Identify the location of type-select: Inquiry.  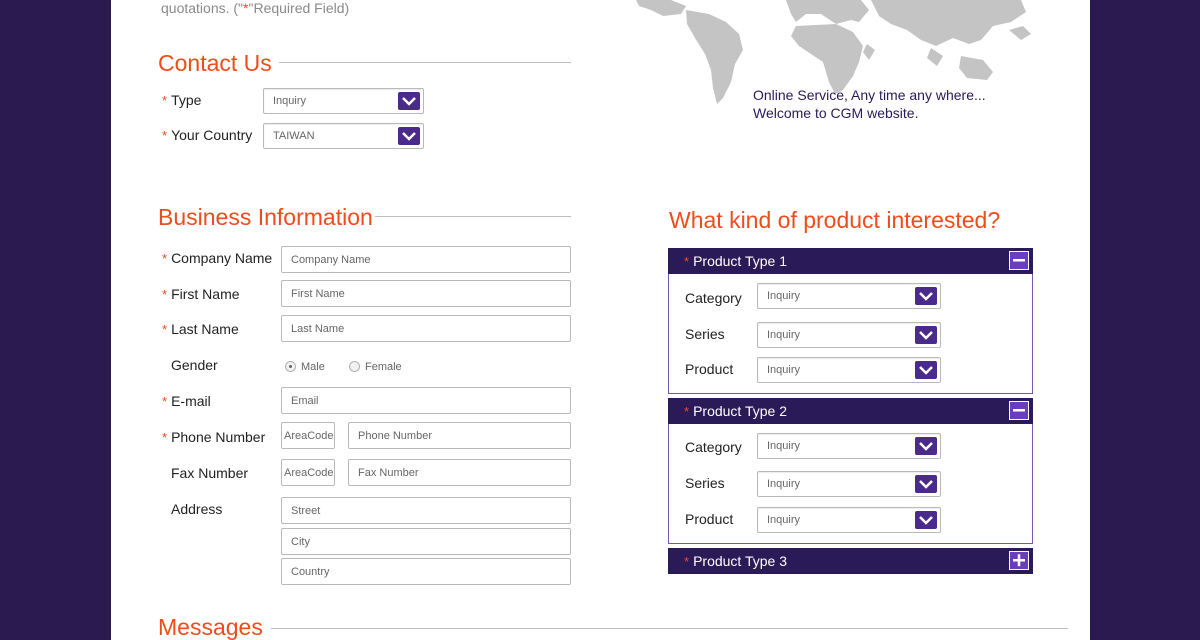
(343, 101).